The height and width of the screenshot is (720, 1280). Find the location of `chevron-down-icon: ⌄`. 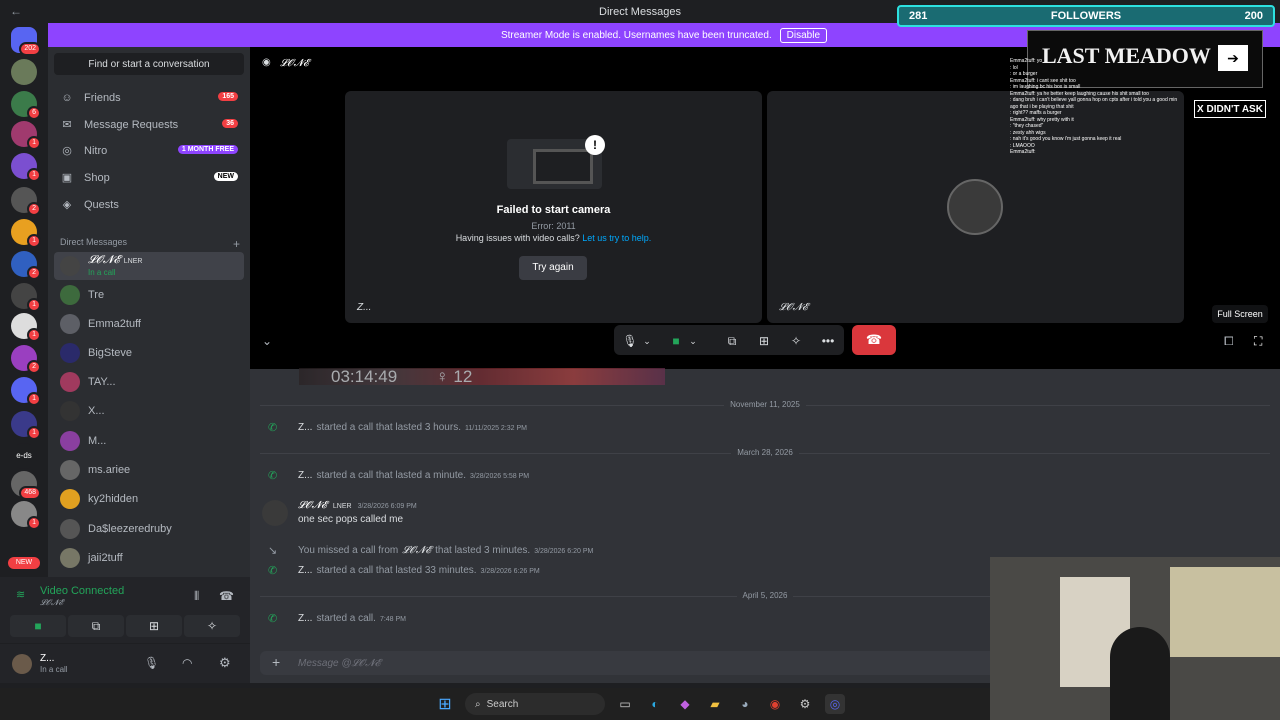

chevron-down-icon: ⌄ is located at coordinates (267, 341).